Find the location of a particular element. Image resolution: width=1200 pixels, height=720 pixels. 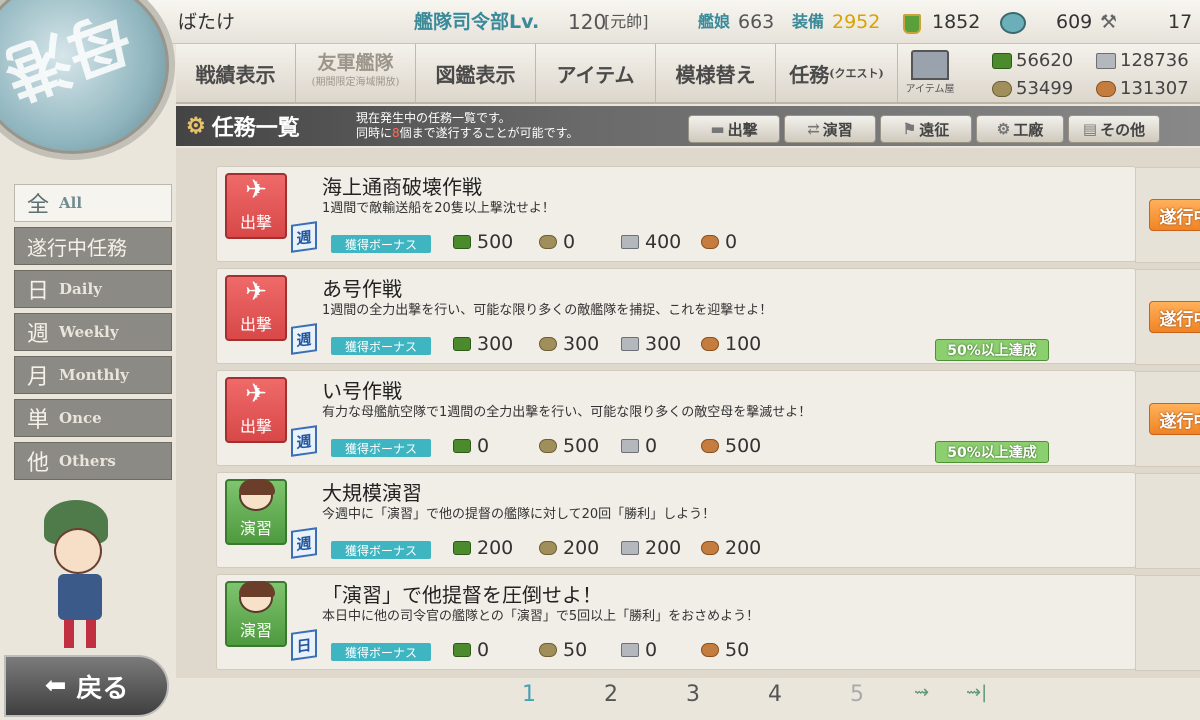

devmat-icon is located at coordinates (1013, 23).